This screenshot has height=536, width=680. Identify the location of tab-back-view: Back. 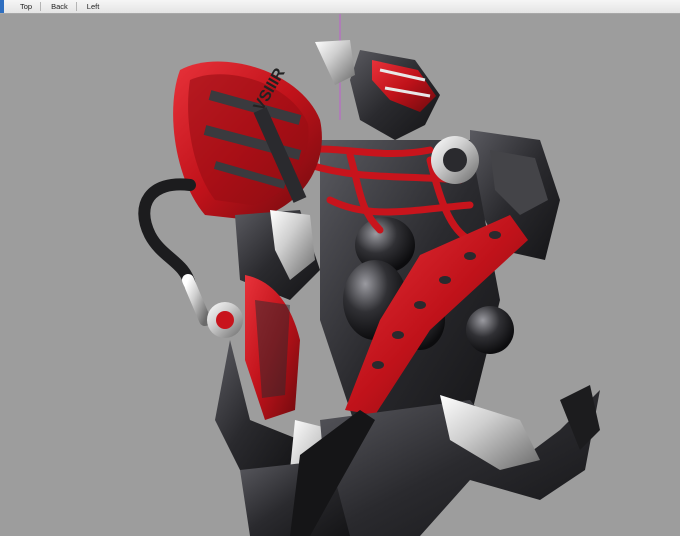
(54, 6).